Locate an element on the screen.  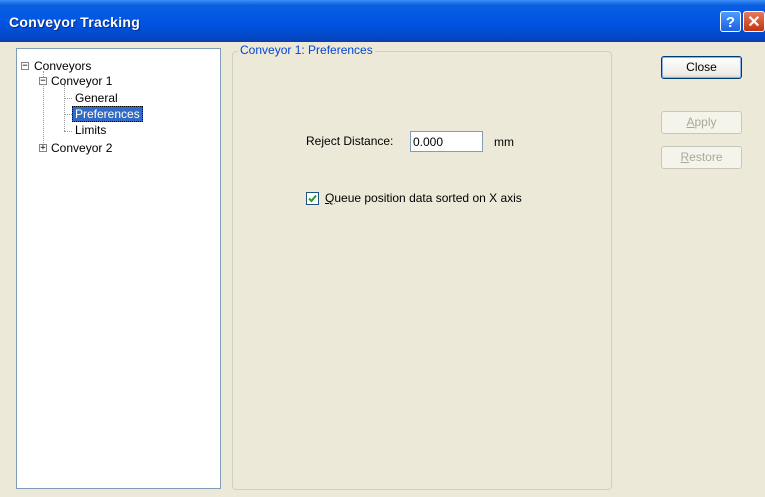
tree-item-label: Conveyor 1 is located at coordinates (81, 81).